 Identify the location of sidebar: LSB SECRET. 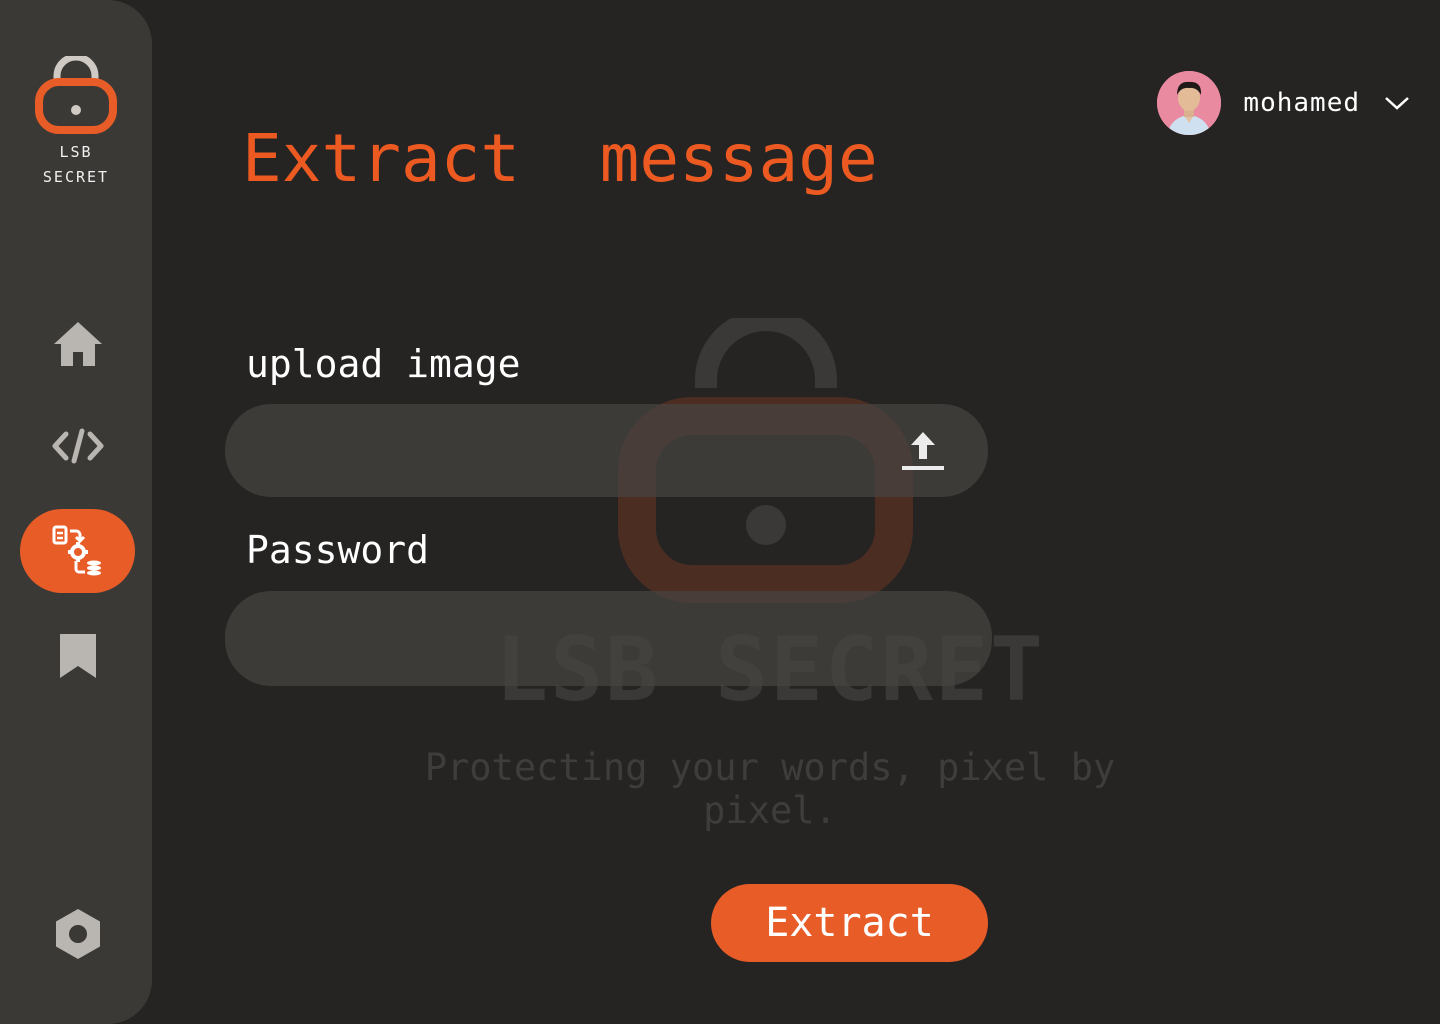
(76, 512).